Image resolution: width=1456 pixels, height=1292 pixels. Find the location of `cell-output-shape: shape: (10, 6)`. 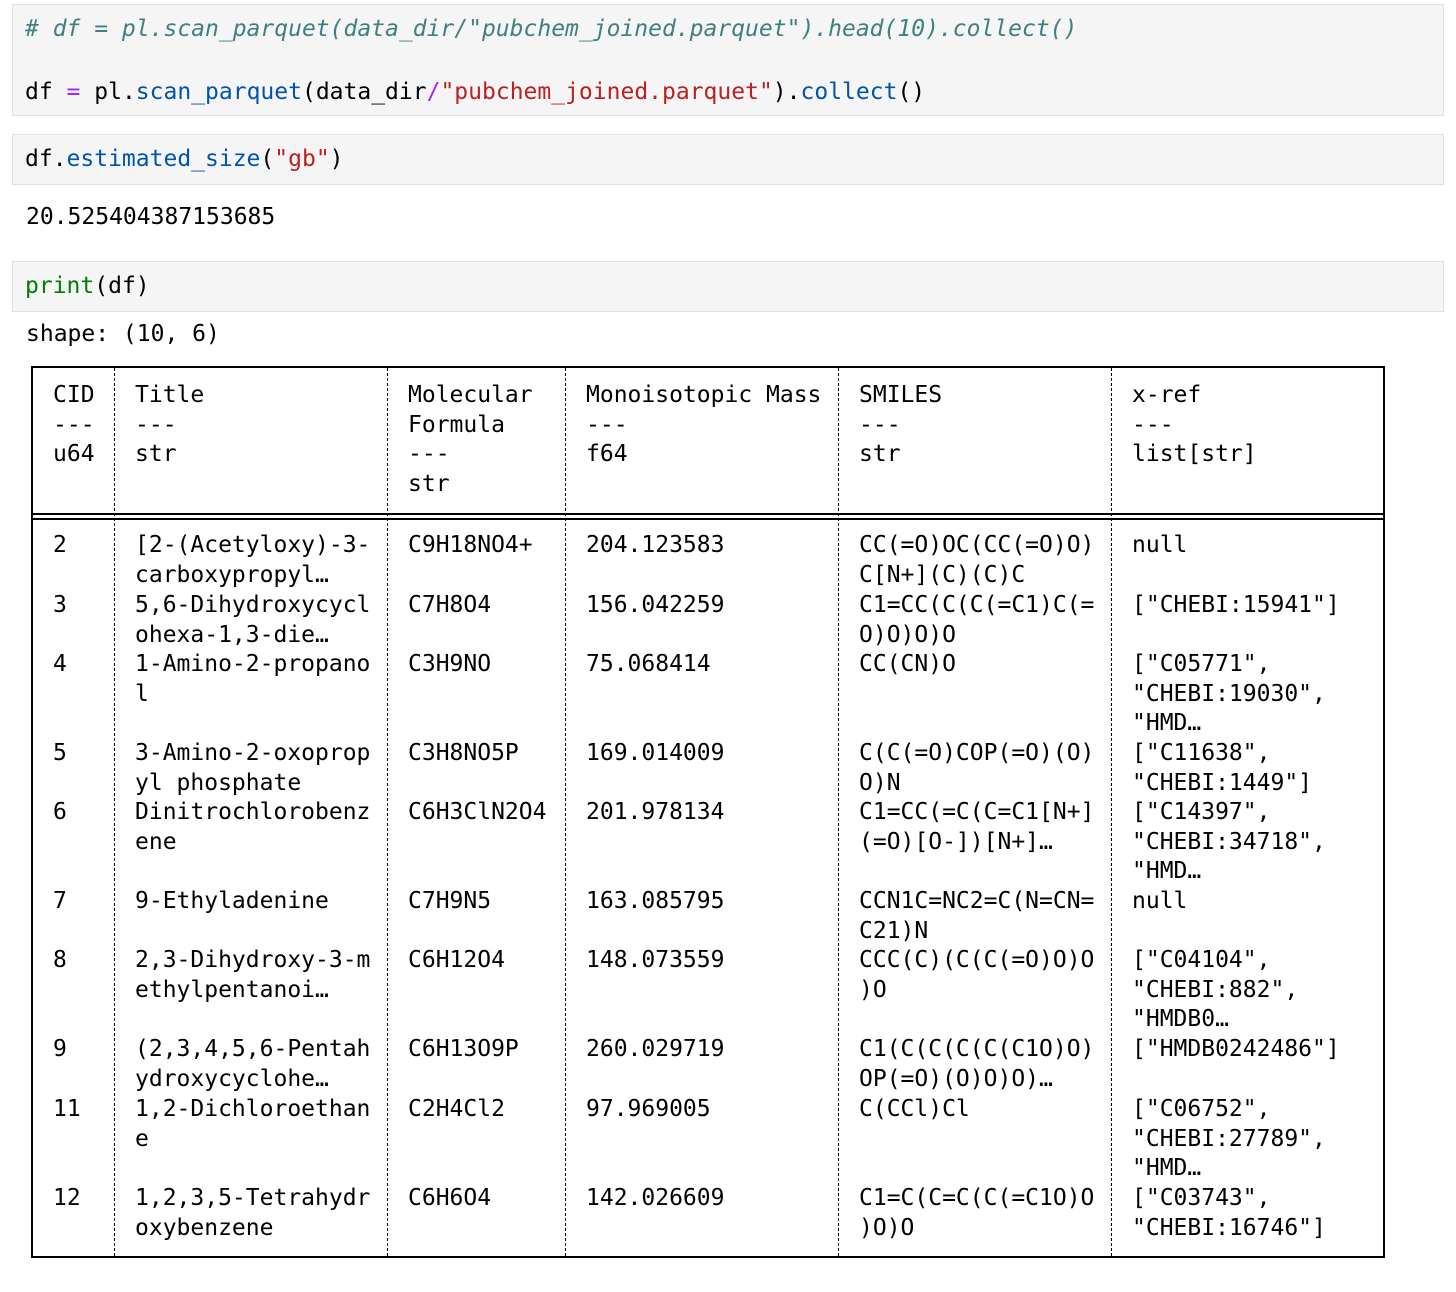

cell-output-shape: shape: (10, 6) is located at coordinates (123, 334).